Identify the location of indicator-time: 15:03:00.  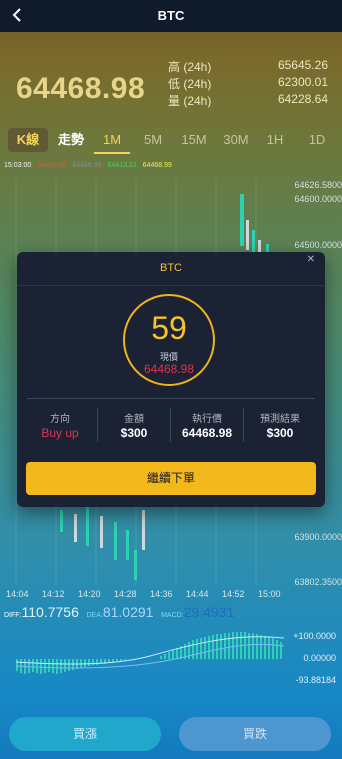
(18, 165).